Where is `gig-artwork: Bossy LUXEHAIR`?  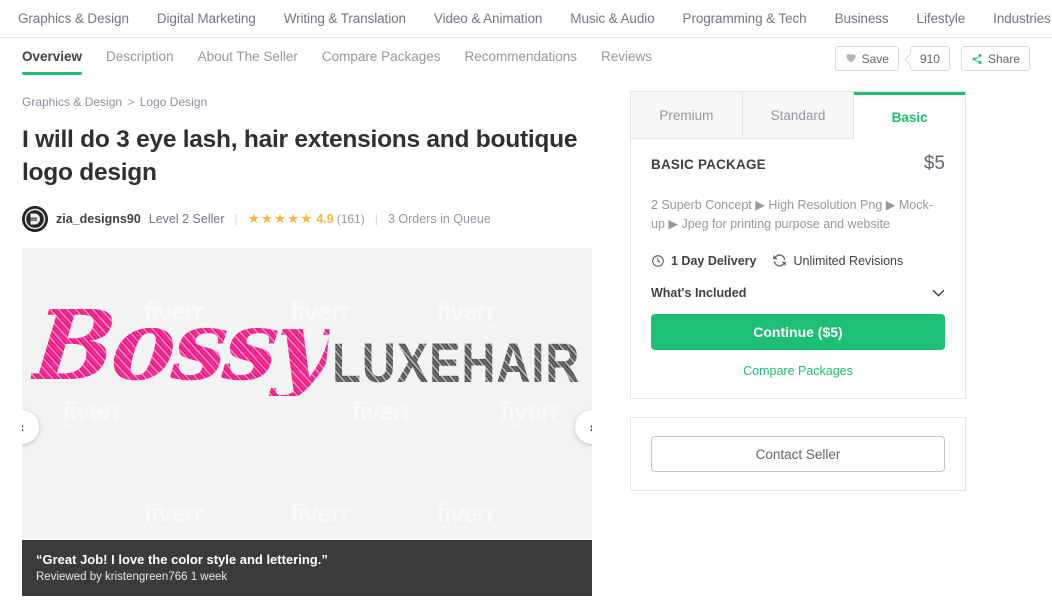
gig-artwork: Bossy LUXEHAIR is located at coordinates (307, 345).